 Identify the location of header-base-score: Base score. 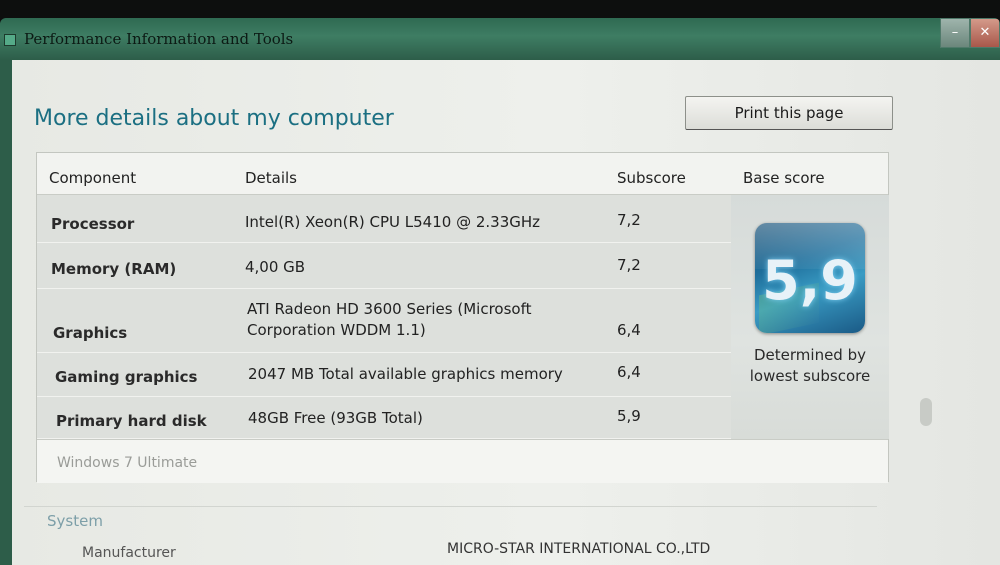
(784, 178).